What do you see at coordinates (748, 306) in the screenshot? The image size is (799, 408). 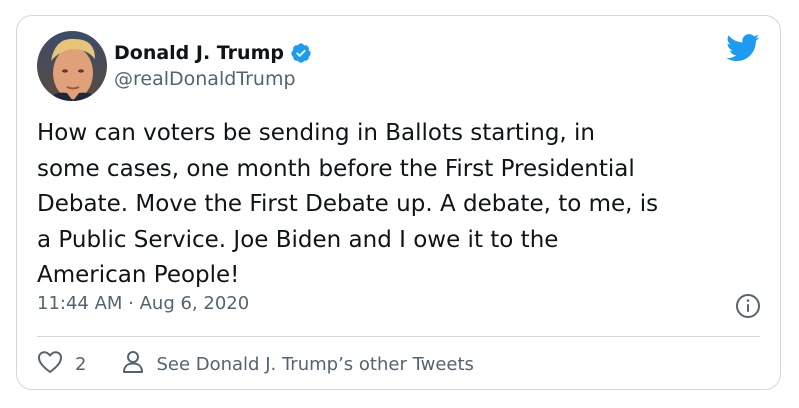 I see `info-icon` at bounding box center [748, 306].